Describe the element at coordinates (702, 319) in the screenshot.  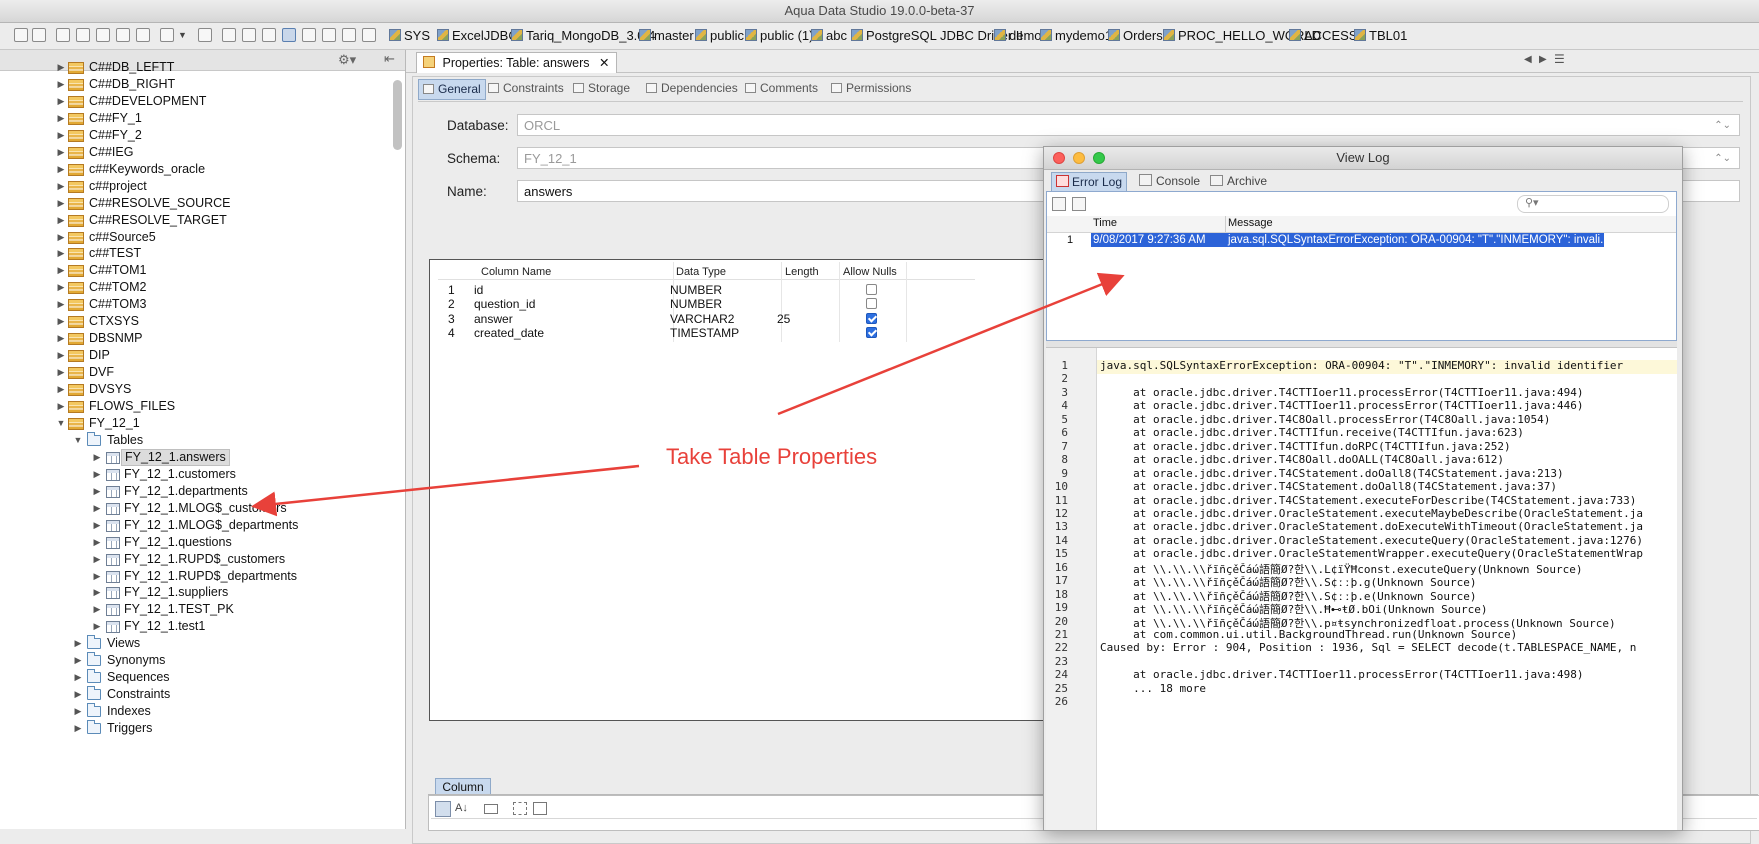
I see `data-type-cell: VARCHAR2` at that location.